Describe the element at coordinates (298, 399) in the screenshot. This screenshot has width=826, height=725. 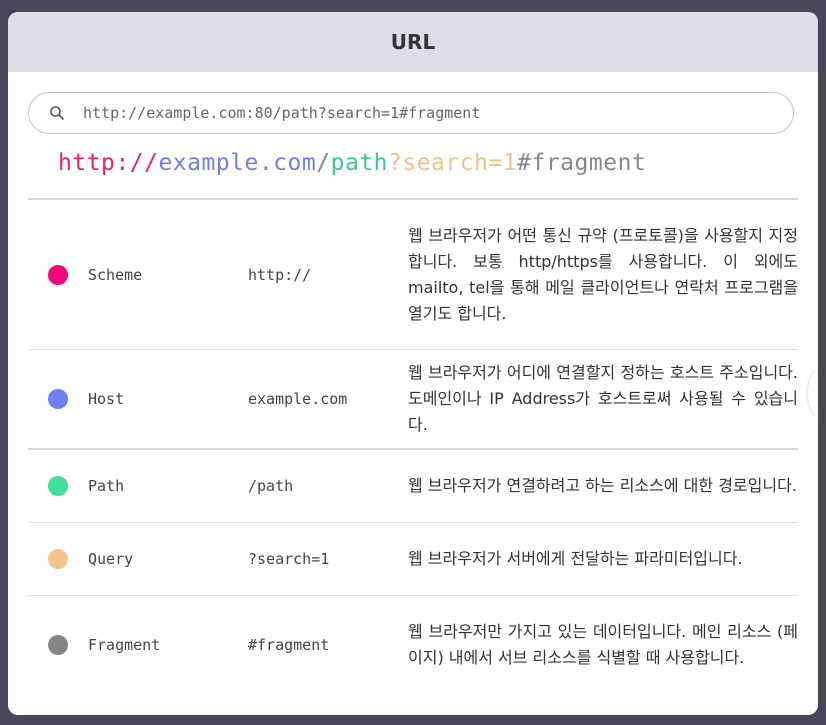
I see `row-value: example.com` at that location.